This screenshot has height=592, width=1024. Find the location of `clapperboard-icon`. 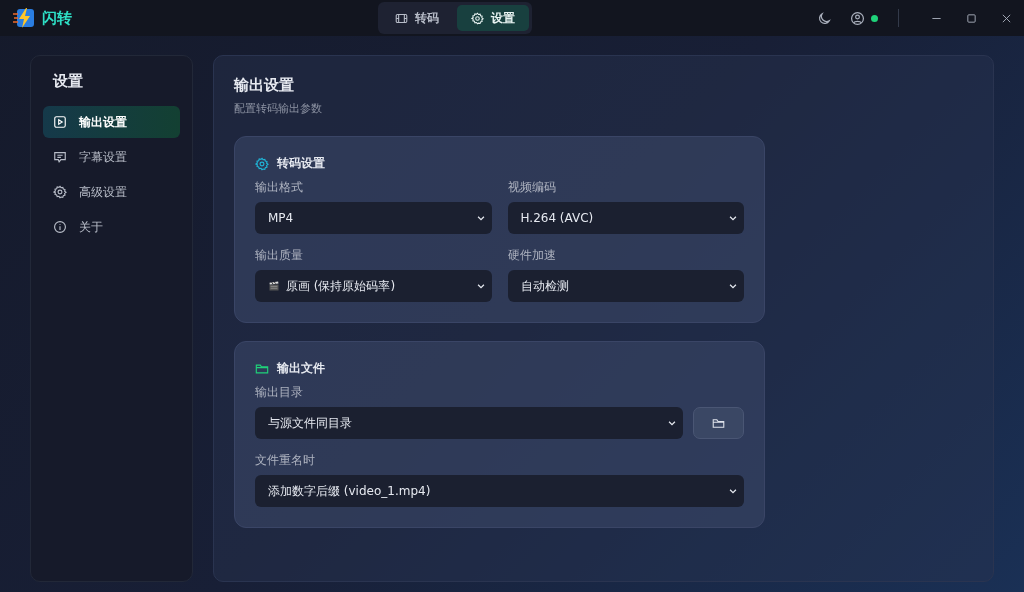

clapperboard-icon is located at coordinates (274, 286).